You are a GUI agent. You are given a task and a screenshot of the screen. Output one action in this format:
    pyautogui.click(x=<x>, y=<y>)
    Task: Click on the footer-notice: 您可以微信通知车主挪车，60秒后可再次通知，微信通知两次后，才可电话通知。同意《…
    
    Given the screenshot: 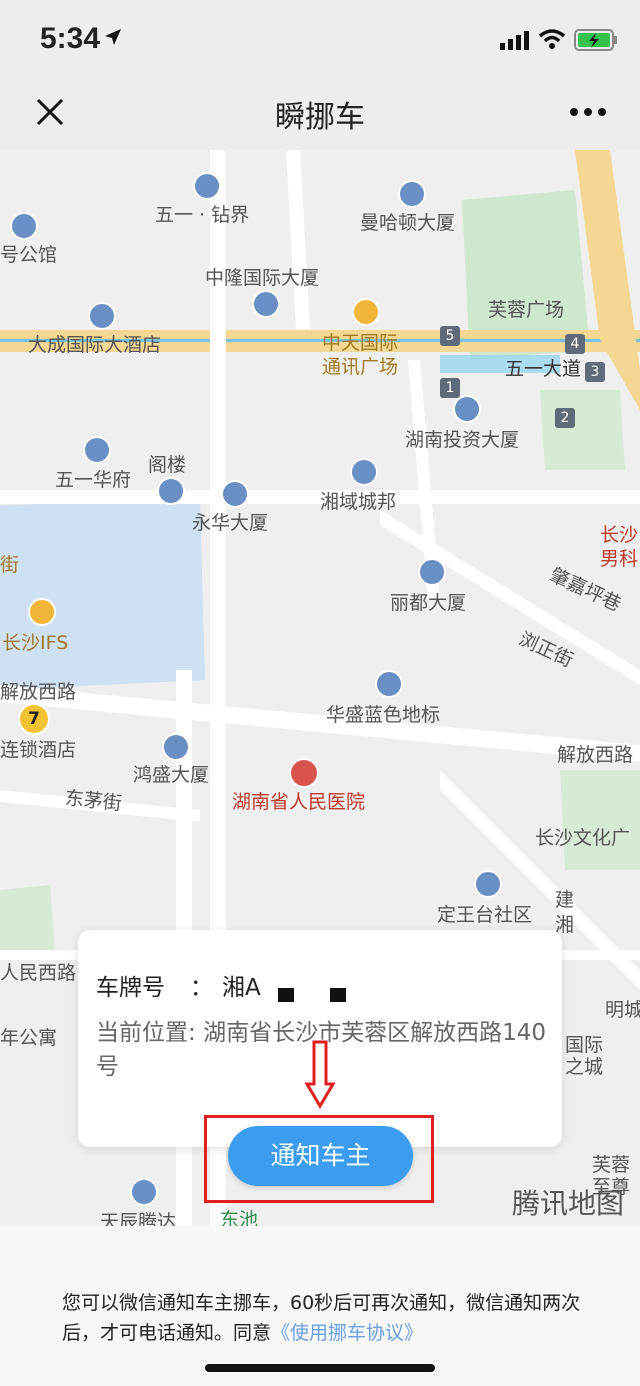 What is the action you would take?
    pyautogui.click(x=322, y=1318)
    